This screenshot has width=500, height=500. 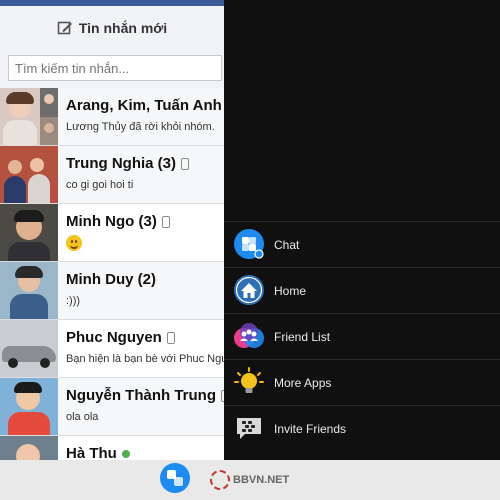 I want to click on contact-name: Arang, Kim, Tuấn Anh v, so click(x=145, y=105).